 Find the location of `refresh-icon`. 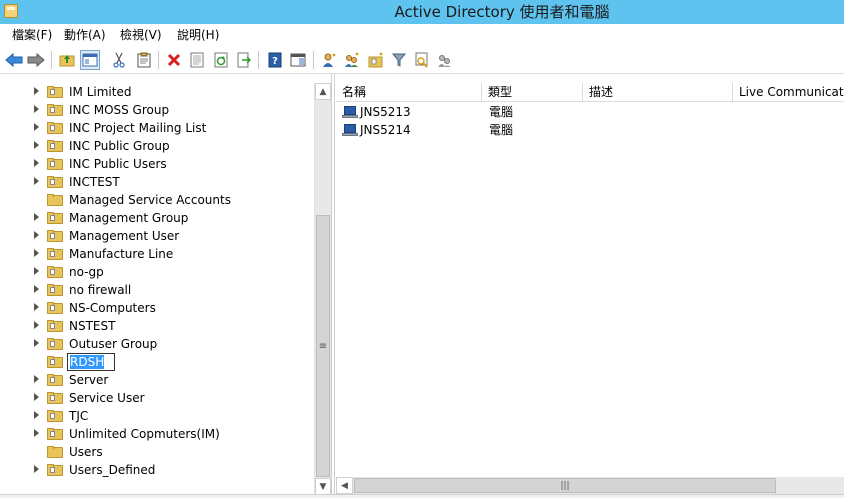

refresh-icon is located at coordinates (221, 60).